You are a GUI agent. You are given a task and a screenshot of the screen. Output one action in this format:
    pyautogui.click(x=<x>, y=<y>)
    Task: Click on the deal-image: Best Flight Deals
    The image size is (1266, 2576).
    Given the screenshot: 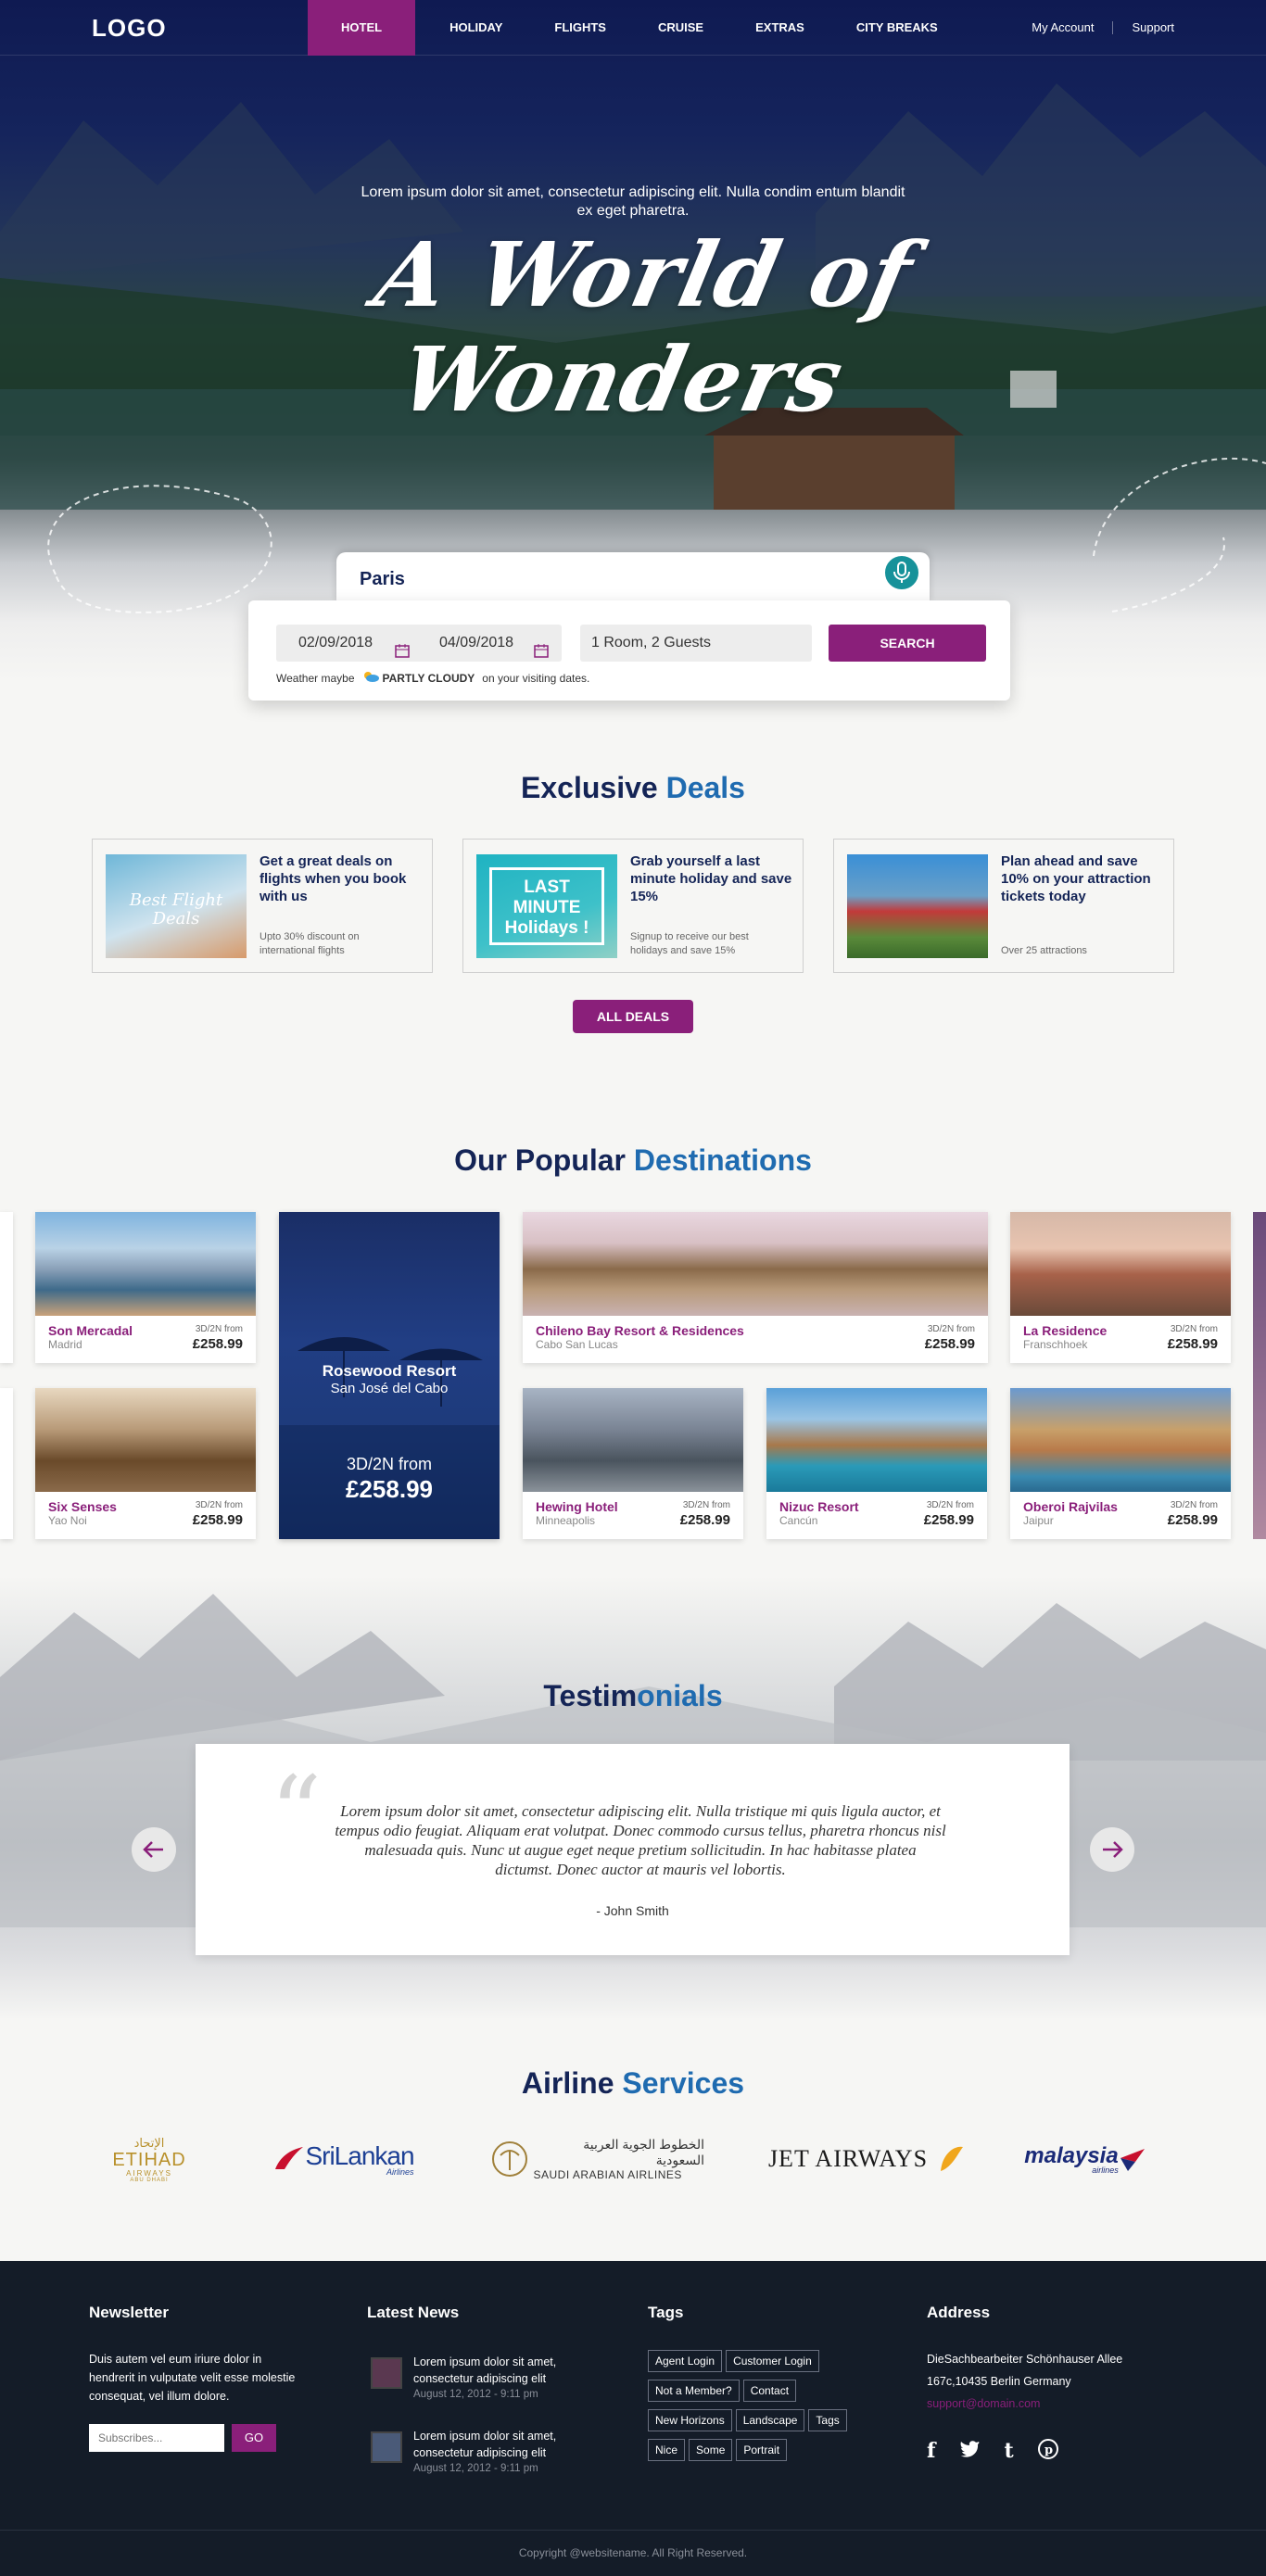 What is the action you would take?
    pyautogui.click(x=177, y=906)
    